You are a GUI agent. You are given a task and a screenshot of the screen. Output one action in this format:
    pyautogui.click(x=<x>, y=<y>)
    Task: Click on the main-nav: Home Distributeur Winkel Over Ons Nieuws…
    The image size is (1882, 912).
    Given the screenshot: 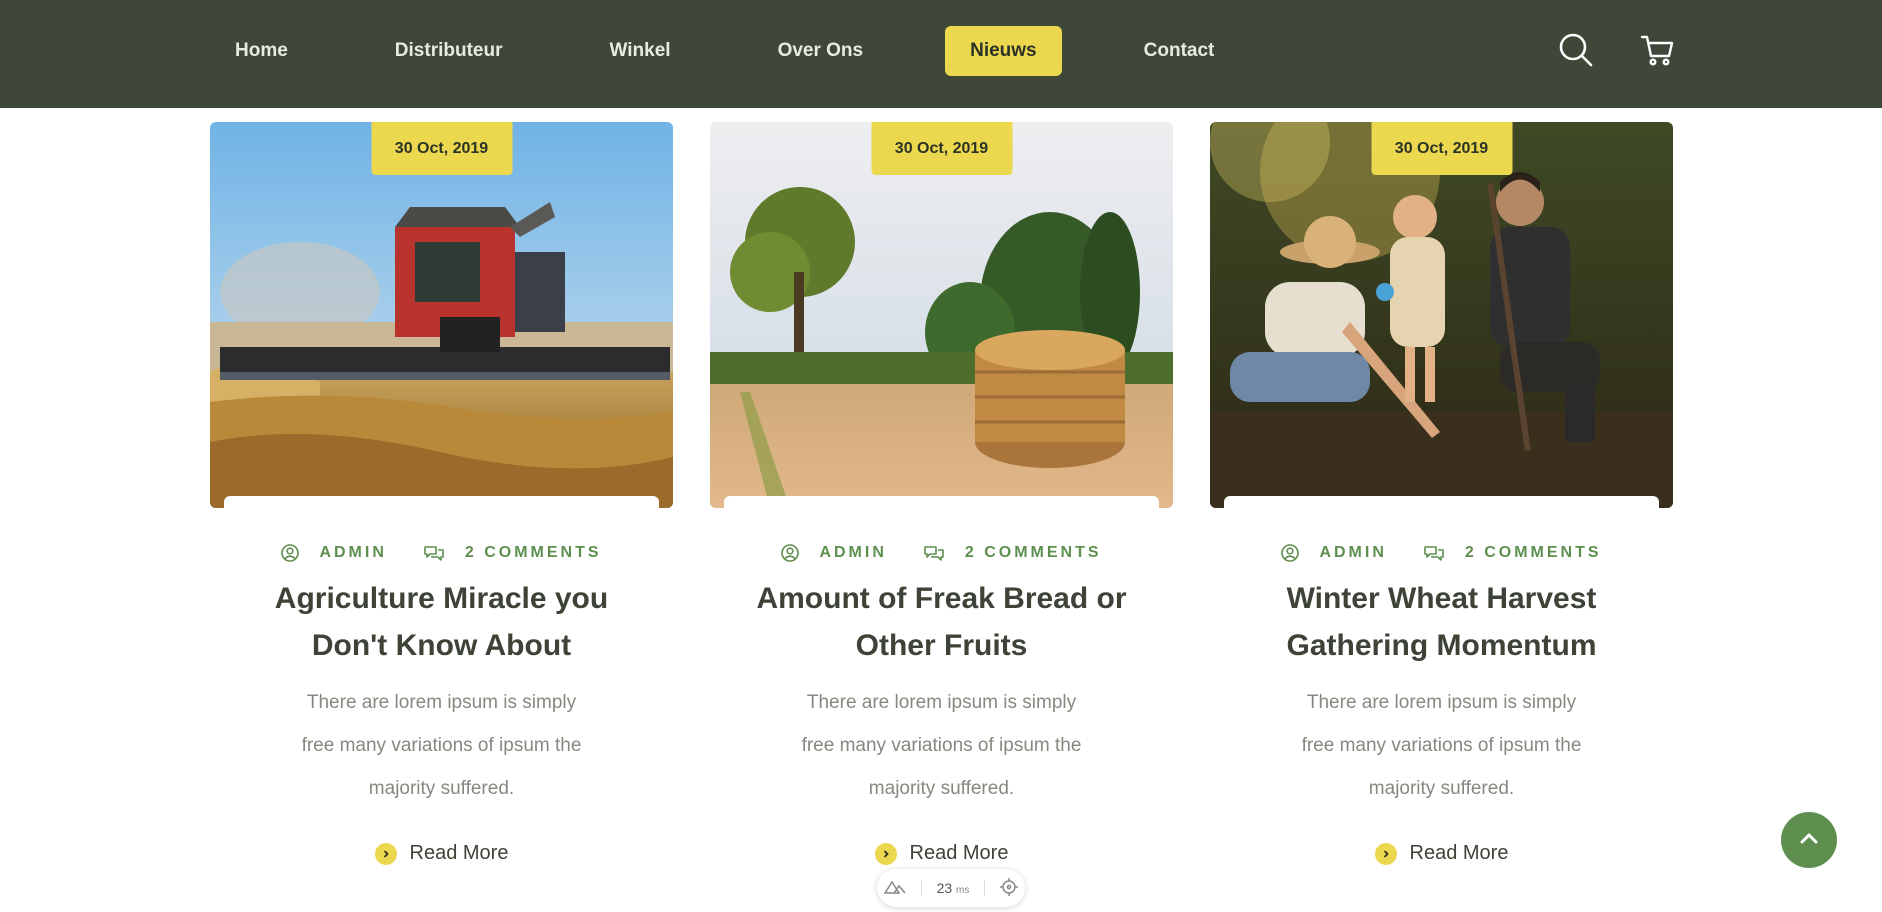 What is the action you would take?
    pyautogui.click(x=724, y=51)
    